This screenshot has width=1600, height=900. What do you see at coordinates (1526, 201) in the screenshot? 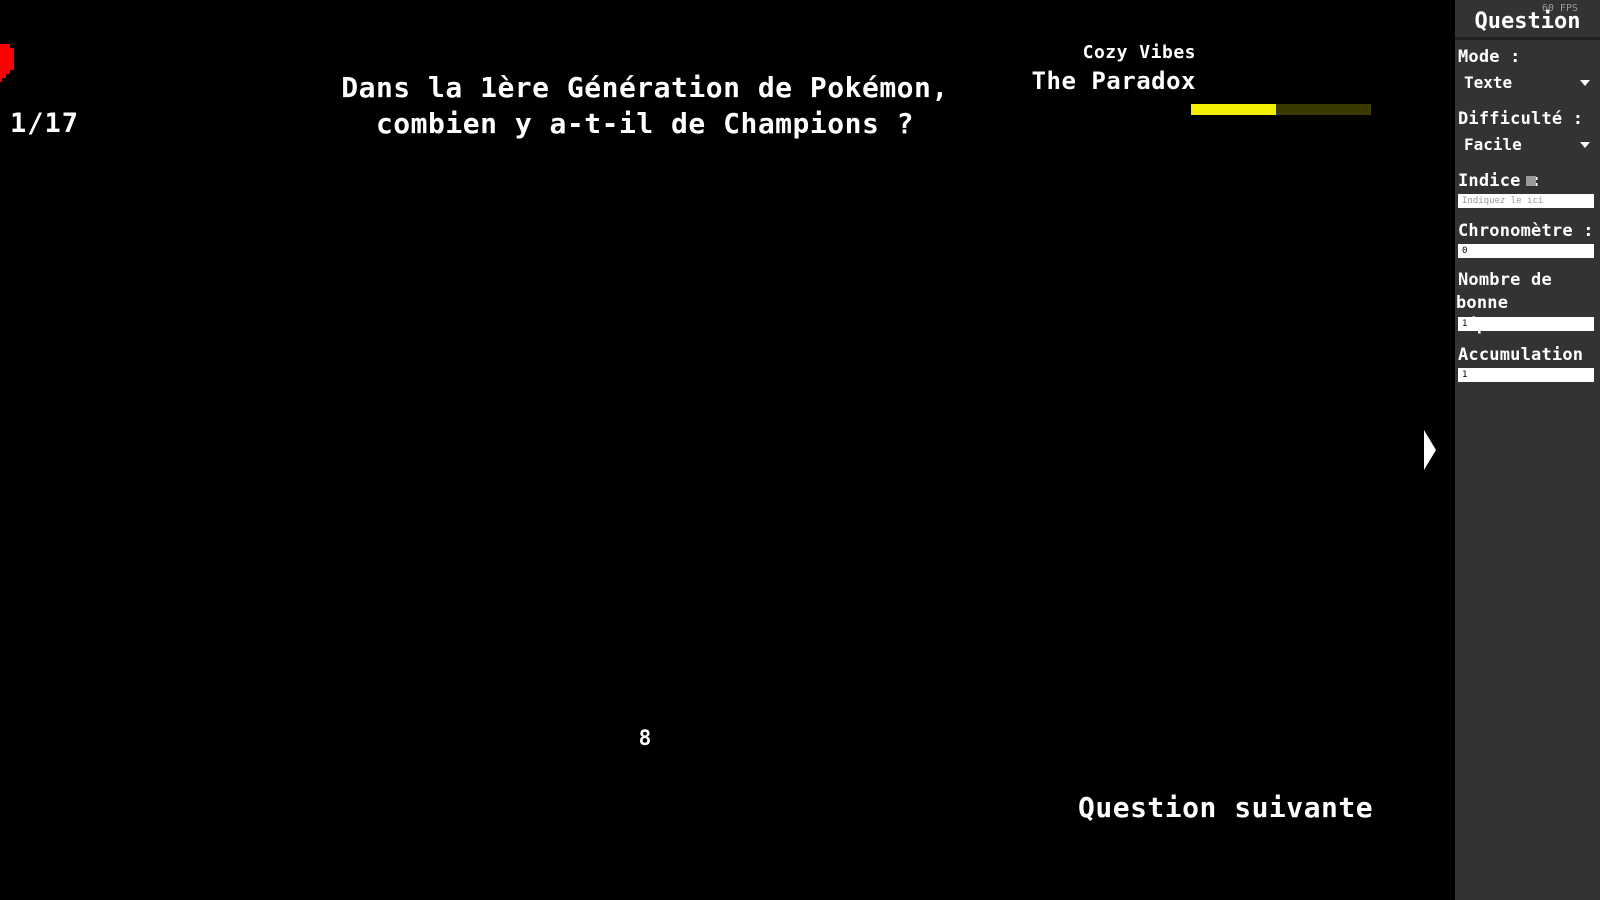
I see `hint-input` at bounding box center [1526, 201].